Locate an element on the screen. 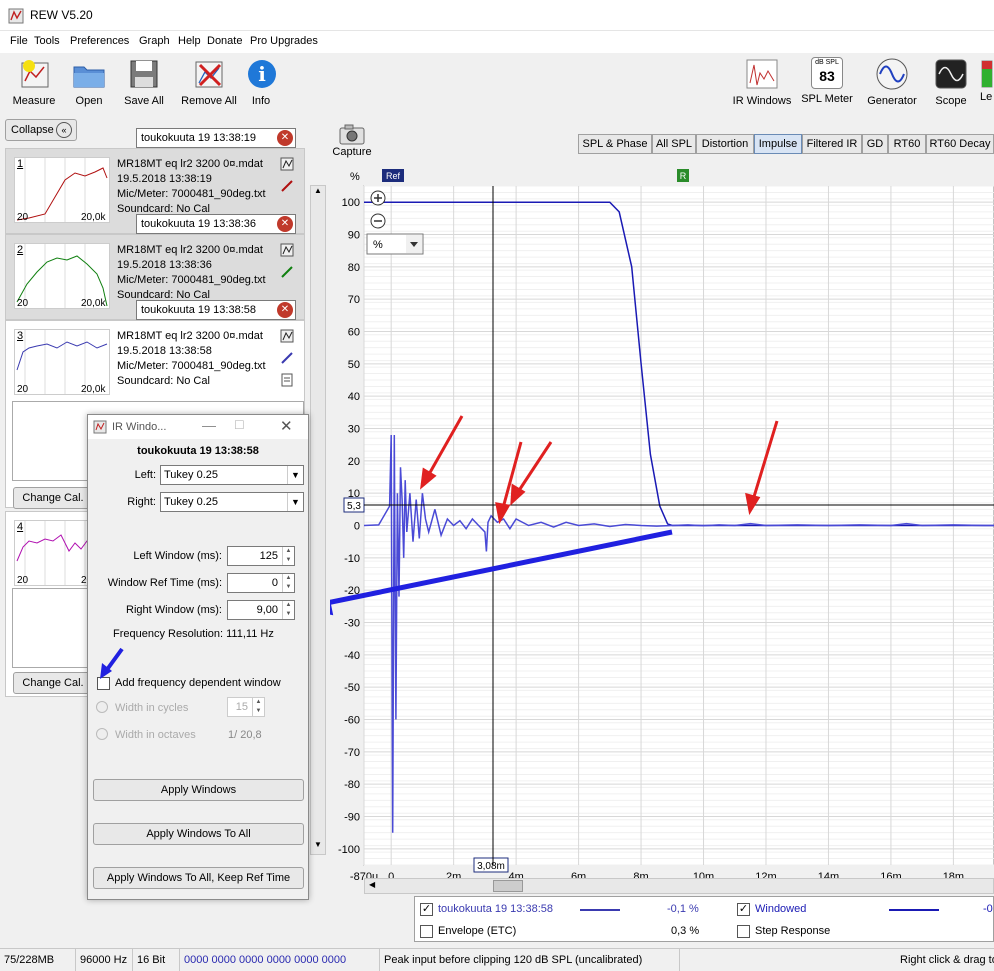  apply-windows-to-all-button: Apply Windows To All is located at coordinates (198, 834).